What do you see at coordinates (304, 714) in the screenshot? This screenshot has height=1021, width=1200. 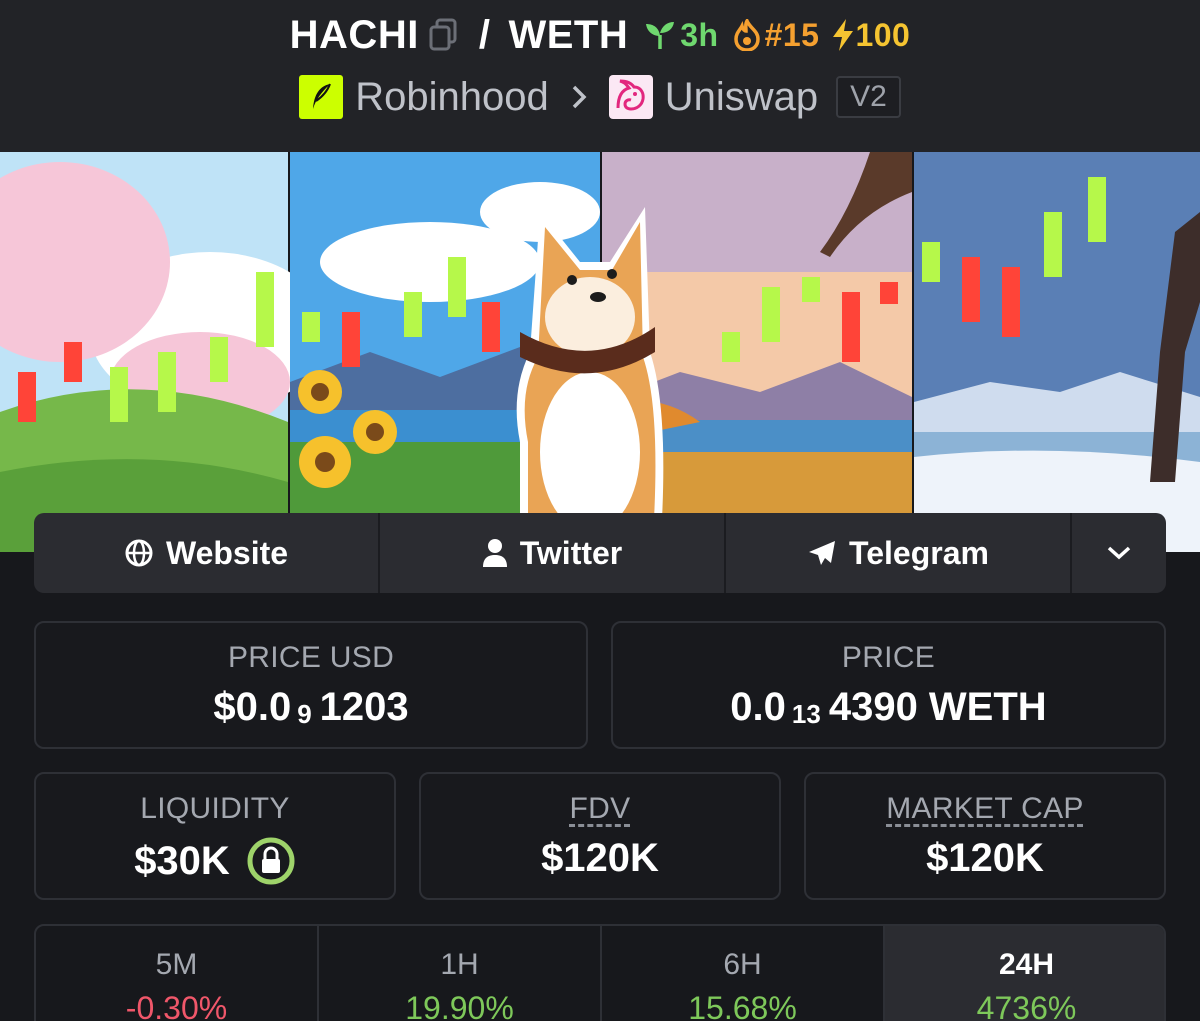 I see `price-usd-zero-count: 9` at bounding box center [304, 714].